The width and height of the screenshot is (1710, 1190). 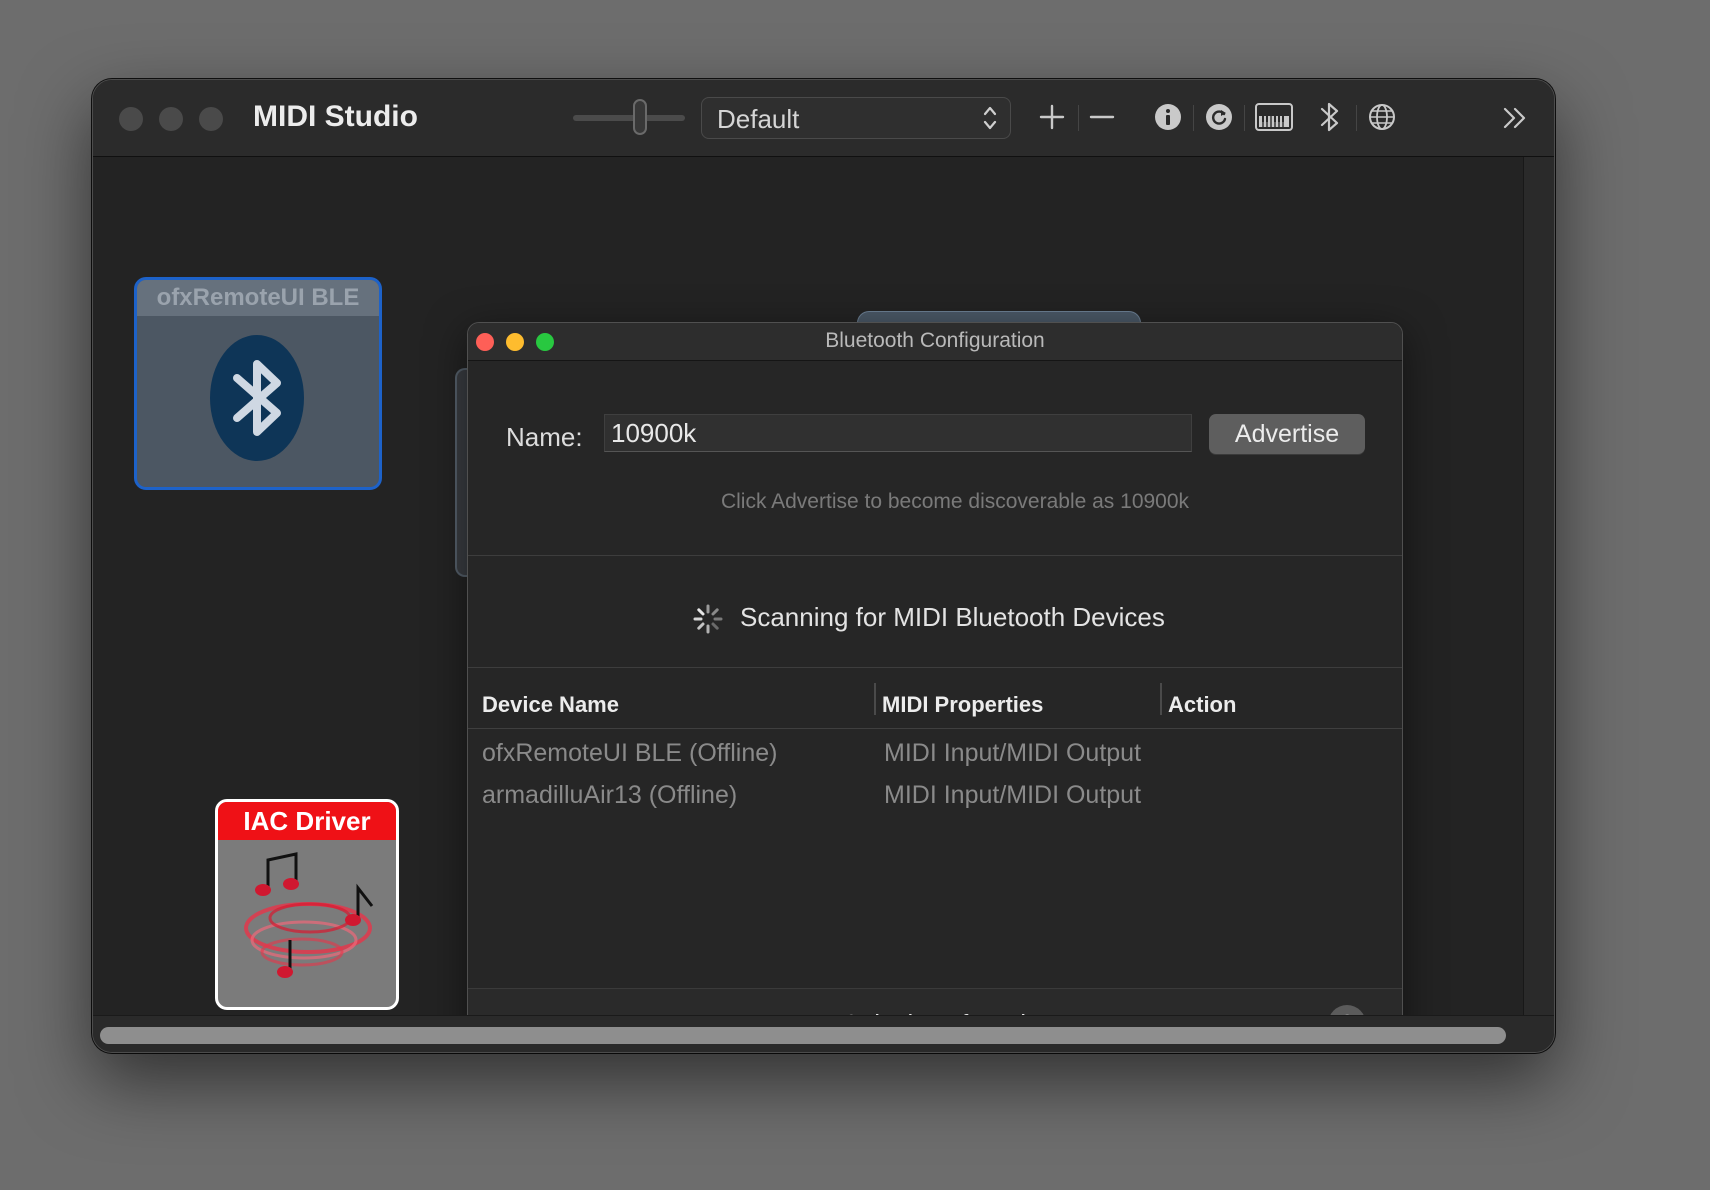 What do you see at coordinates (630, 753) in the screenshot?
I see `device-name-cell: ofxRemoteUI BLE (Offline)` at bounding box center [630, 753].